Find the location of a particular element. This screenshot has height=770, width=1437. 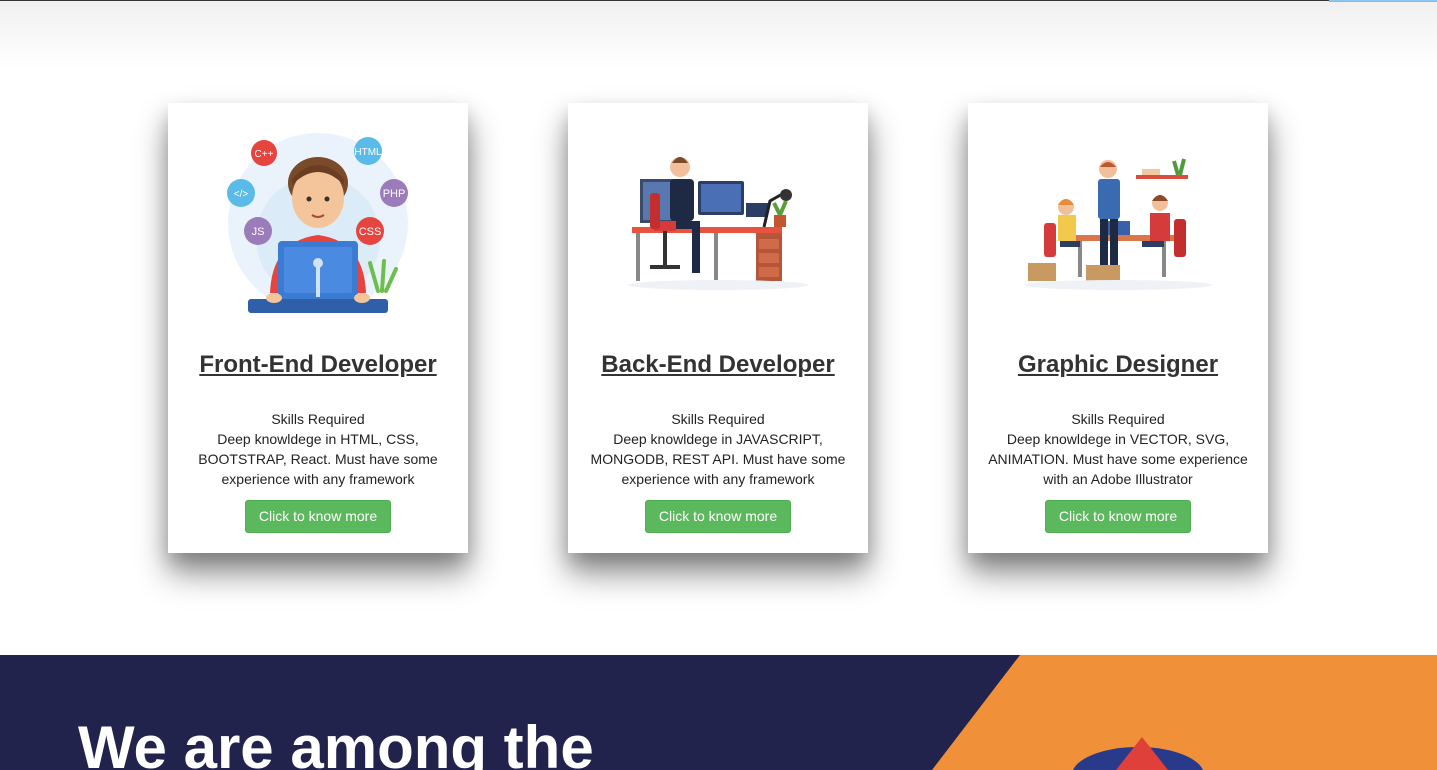

svg-text: JS is located at coordinates (258, 232).